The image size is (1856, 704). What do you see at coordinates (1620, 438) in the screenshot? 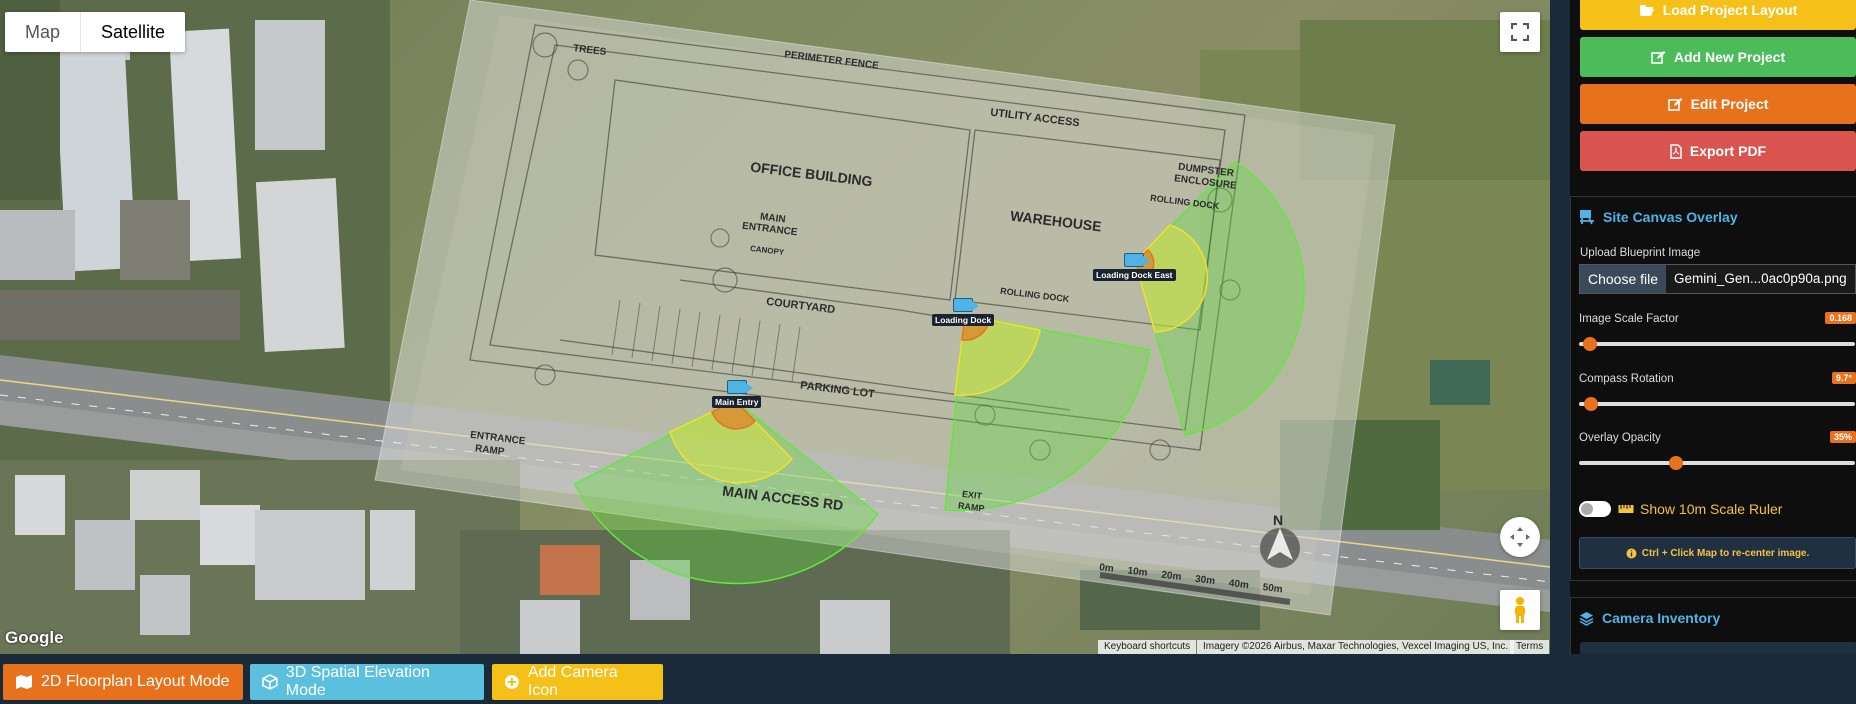
I see `overlay-opacity-label: Overlay Opacity` at bounding box center [1620, 438].